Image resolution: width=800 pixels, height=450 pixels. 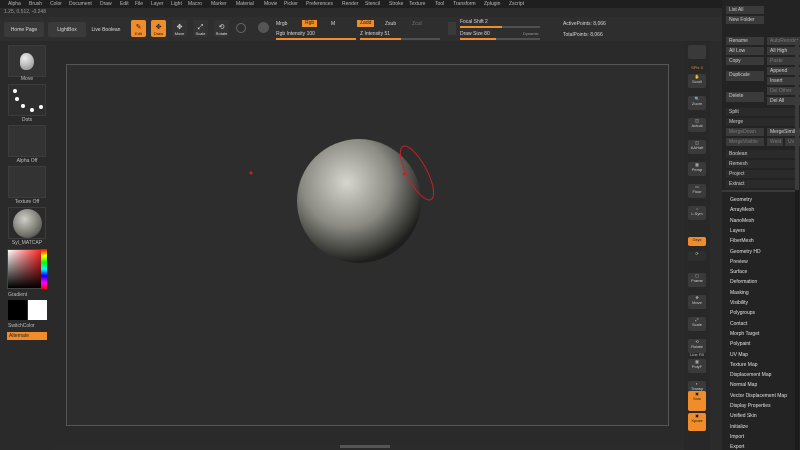 What do you see at coordinates (743, 282) in the screenshot?
I see `tool-menu-deformation: Deformation` at bounding box center [743, 282].